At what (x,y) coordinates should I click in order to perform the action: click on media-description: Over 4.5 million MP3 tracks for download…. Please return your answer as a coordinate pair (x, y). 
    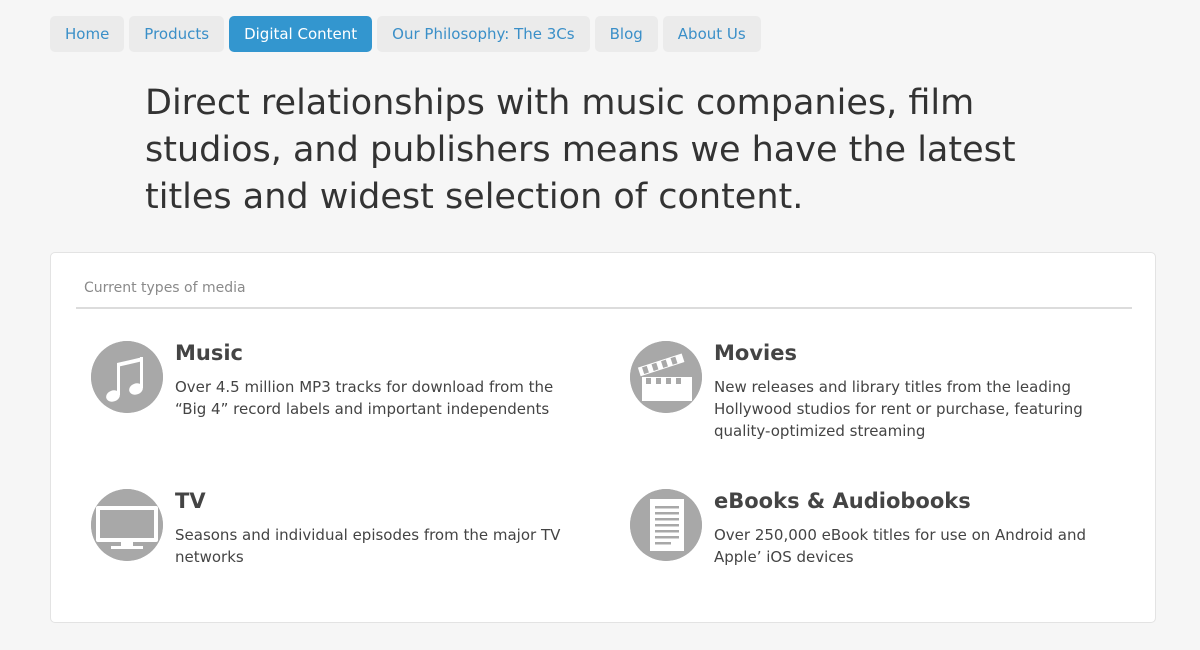
    Looking at the image, I should click on (364, 398).